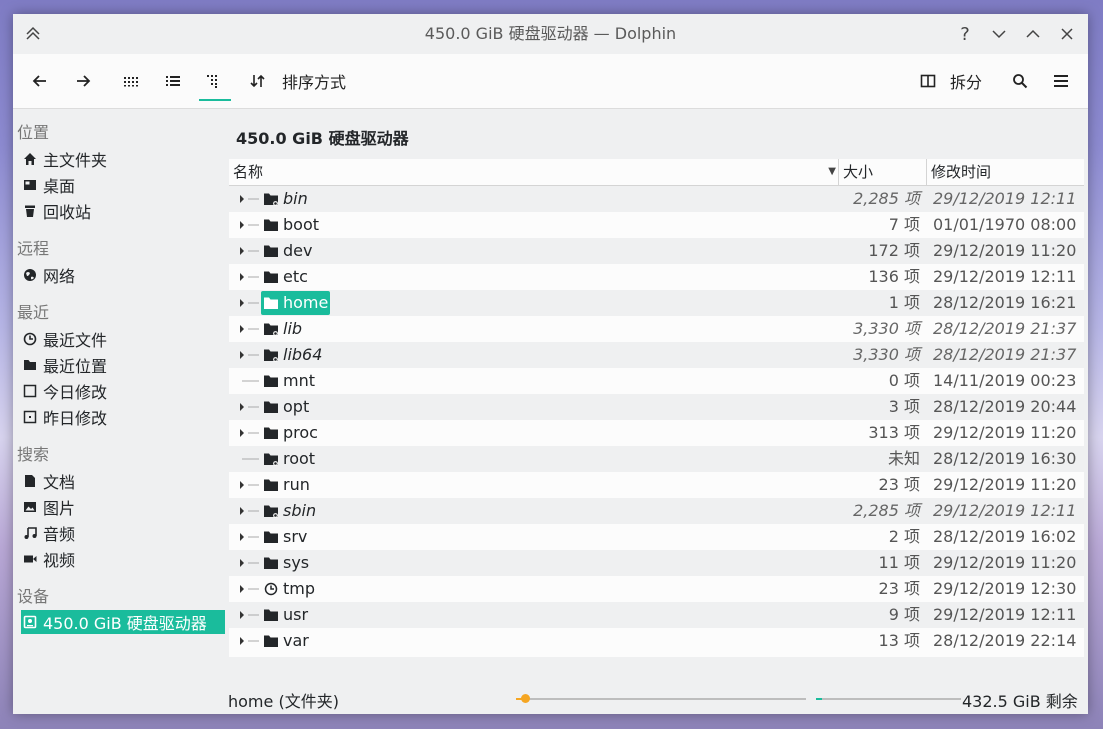 This screenshot has height=729, width=1103. What do you see at coordinates (75, 418) in the screenshot?
I see `sidebar-item-label: 昨日修改` at bounding box center [75, 418].